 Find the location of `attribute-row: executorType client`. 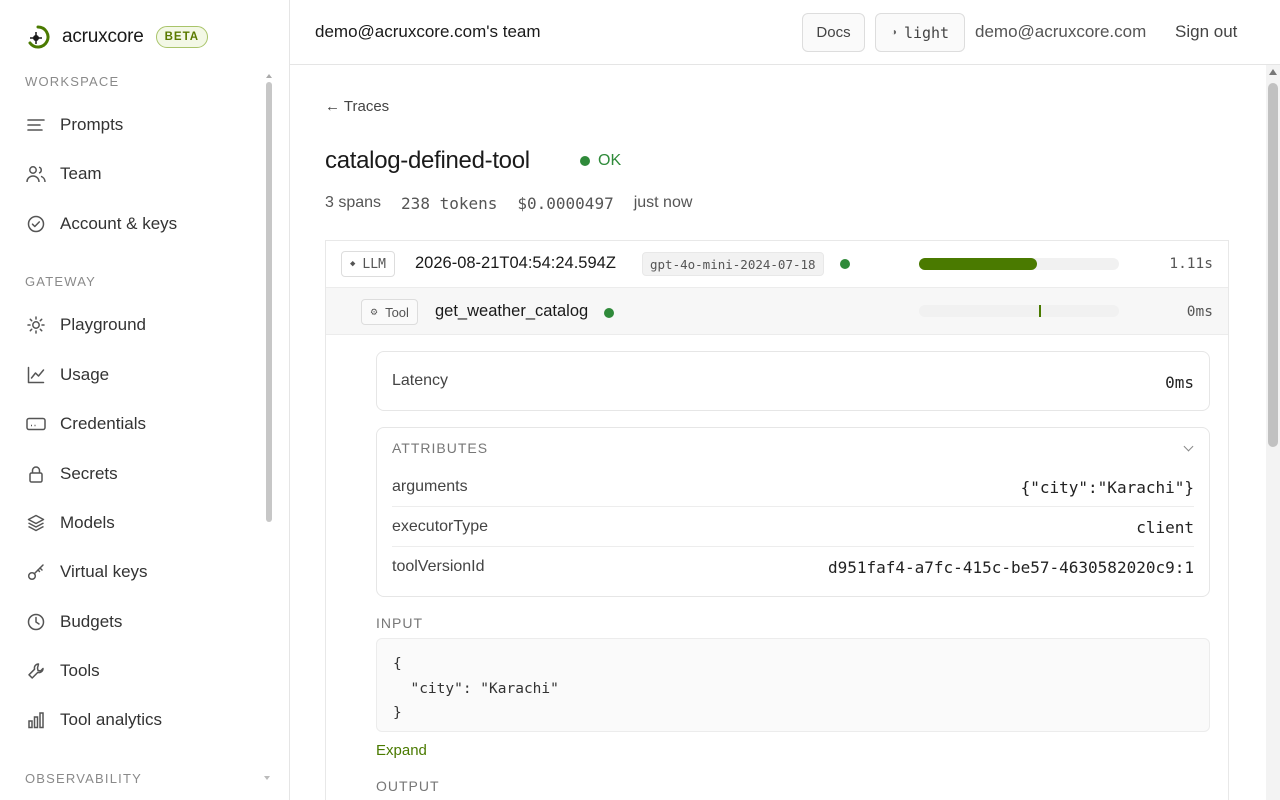

attribute-row: executorType client is located at coordinates (793, 527).